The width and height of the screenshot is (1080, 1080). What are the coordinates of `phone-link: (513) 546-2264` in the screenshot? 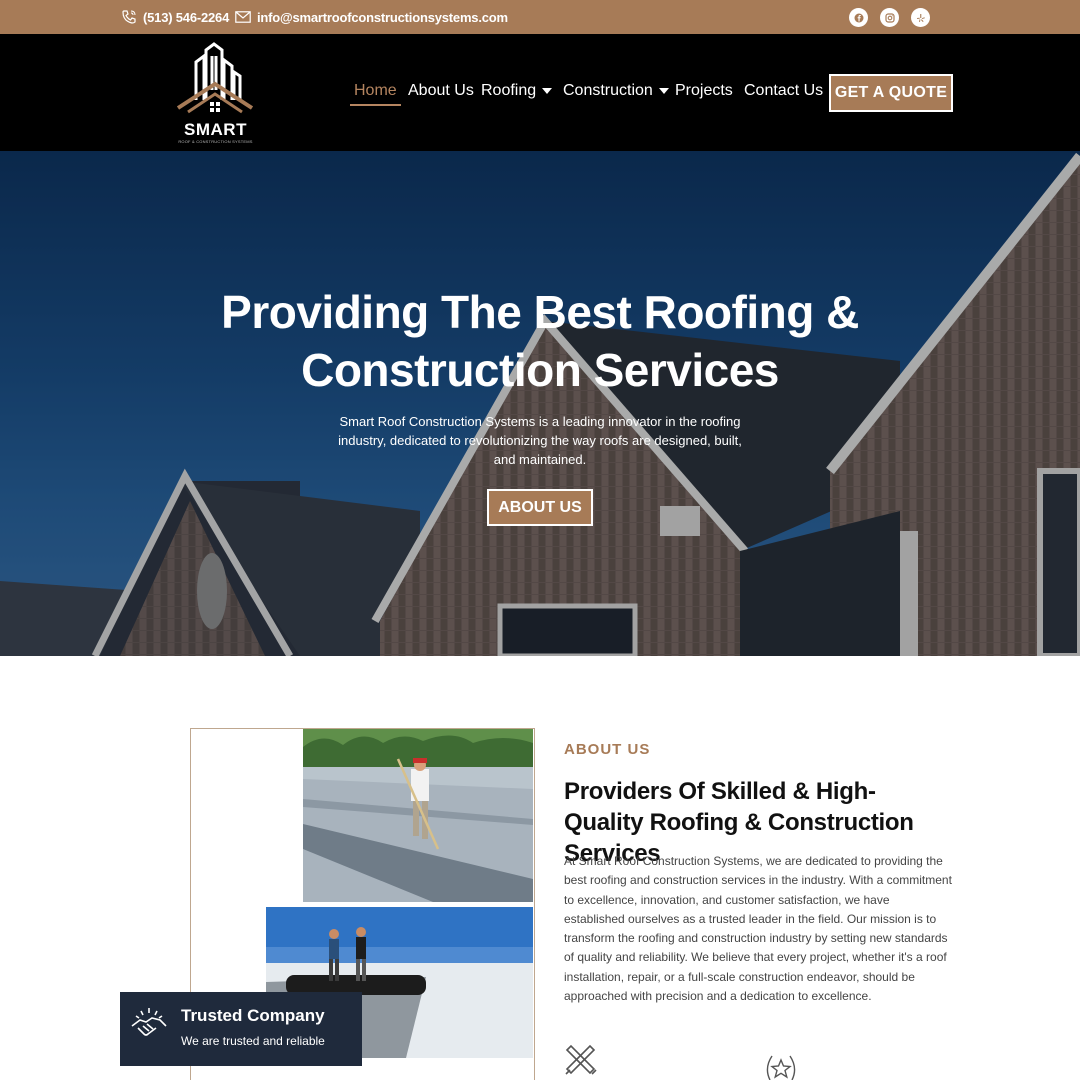 It's located at (175, 17).